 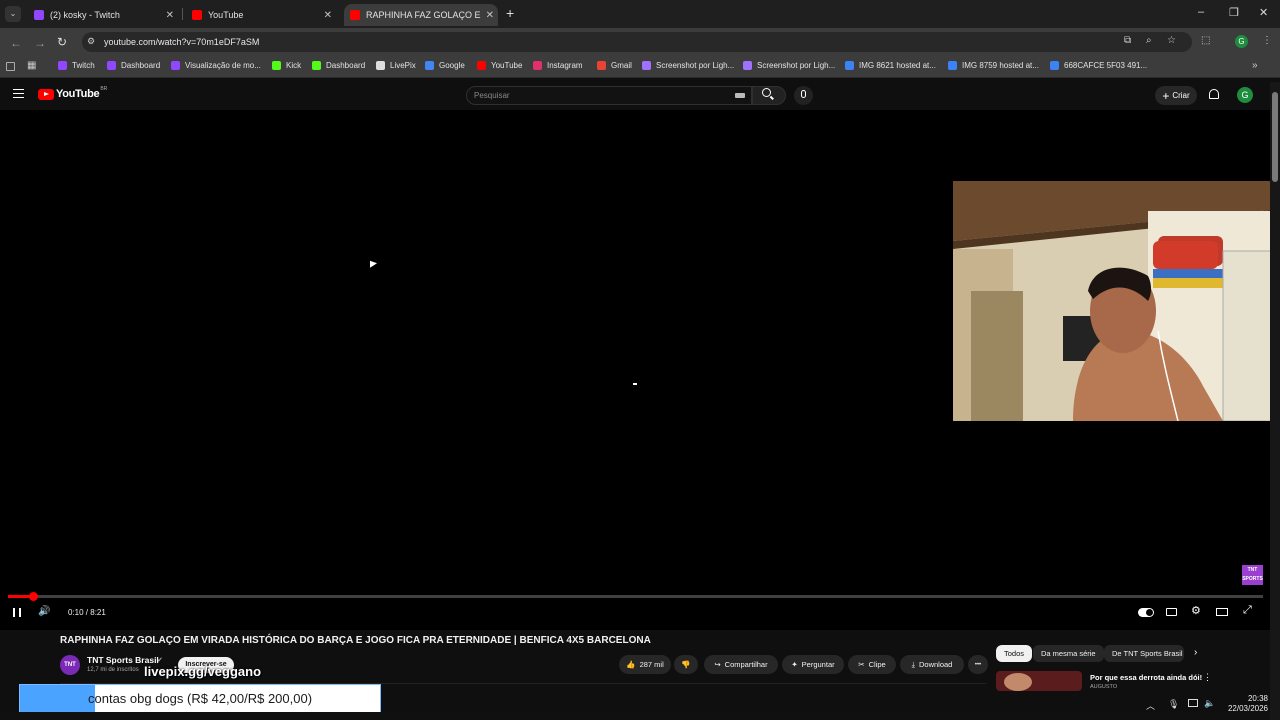 What do you see at coordinates (1144, 653) in the screenshot?
I see `chip-from-channel: De TNT Sports Brasil` at bounding box center [1144, 653].